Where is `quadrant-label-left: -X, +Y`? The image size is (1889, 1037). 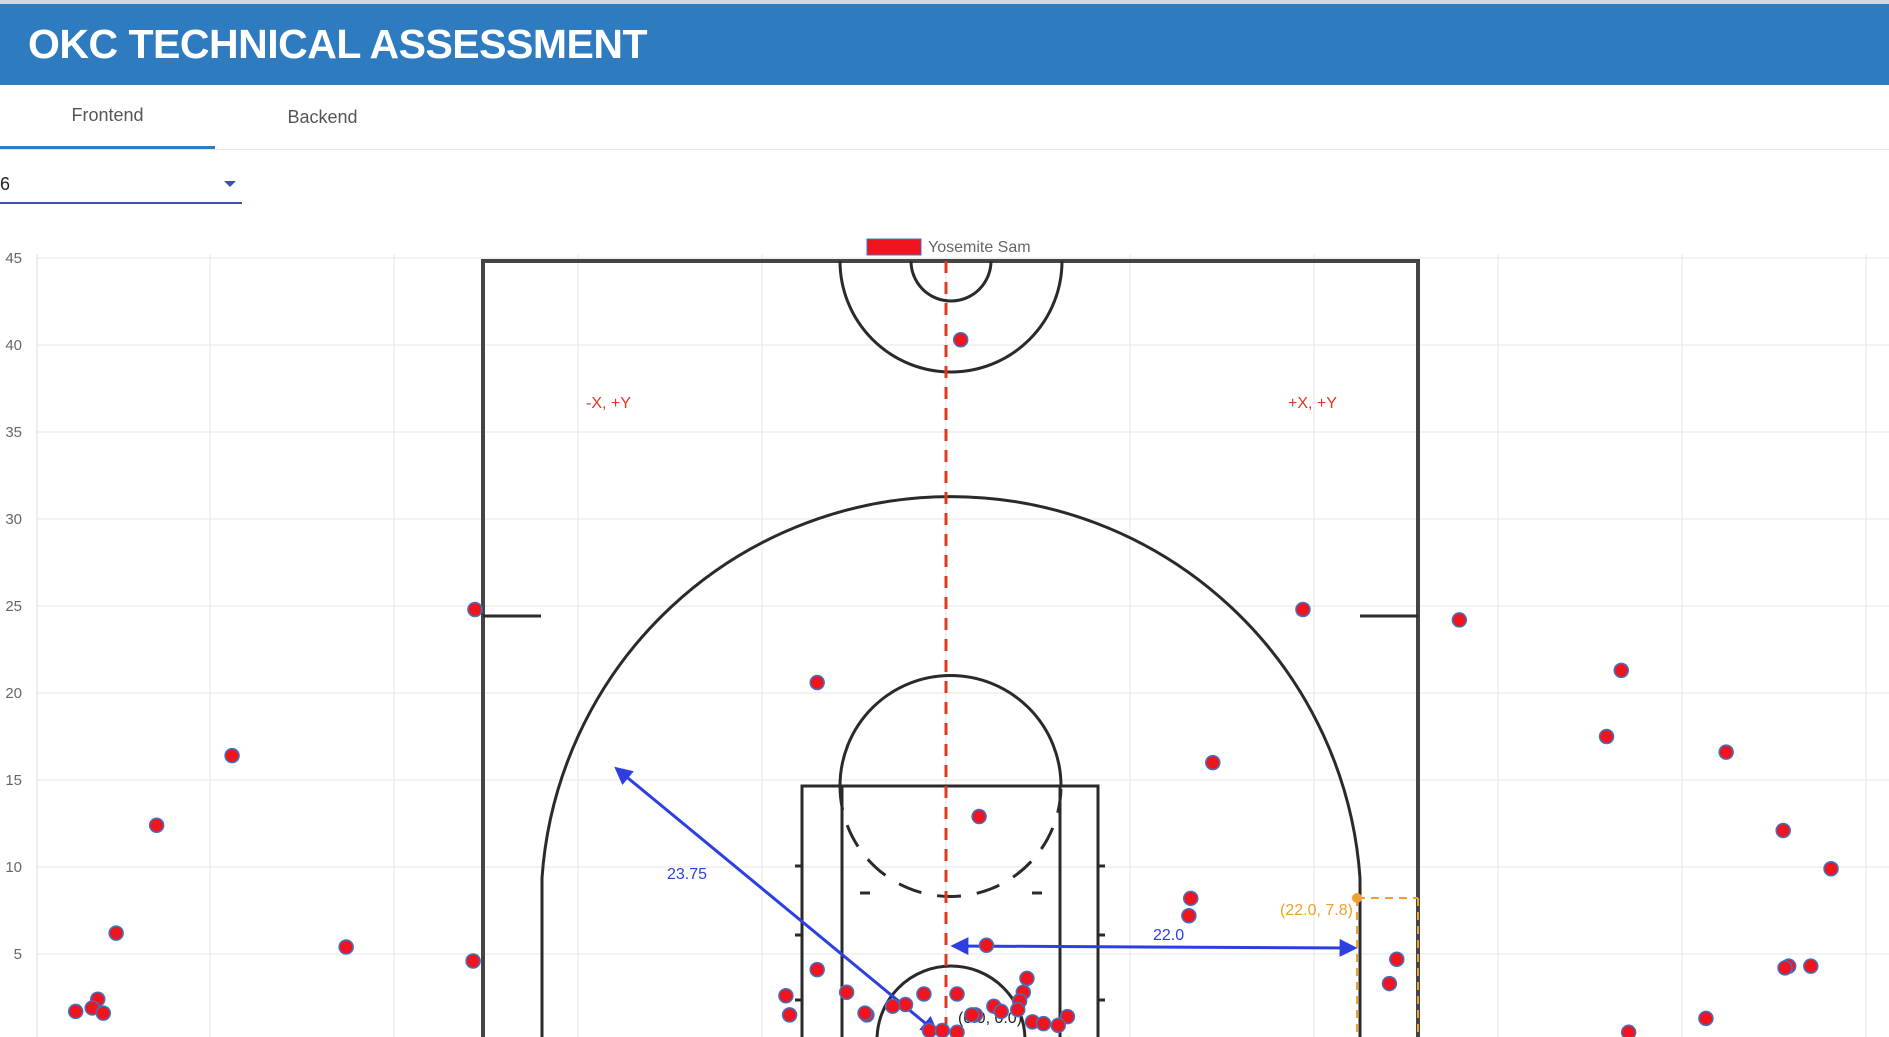 quadrant-label-left: -X, +Y is located at coordinates (608, 403).